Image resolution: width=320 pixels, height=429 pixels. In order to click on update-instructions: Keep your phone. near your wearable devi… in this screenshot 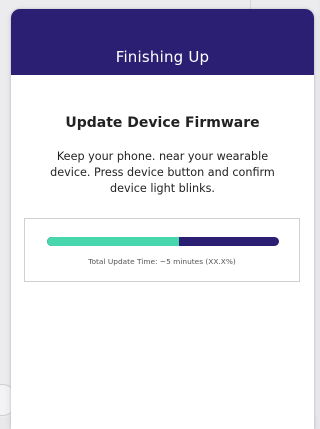, I will do `click(162, 172)`.